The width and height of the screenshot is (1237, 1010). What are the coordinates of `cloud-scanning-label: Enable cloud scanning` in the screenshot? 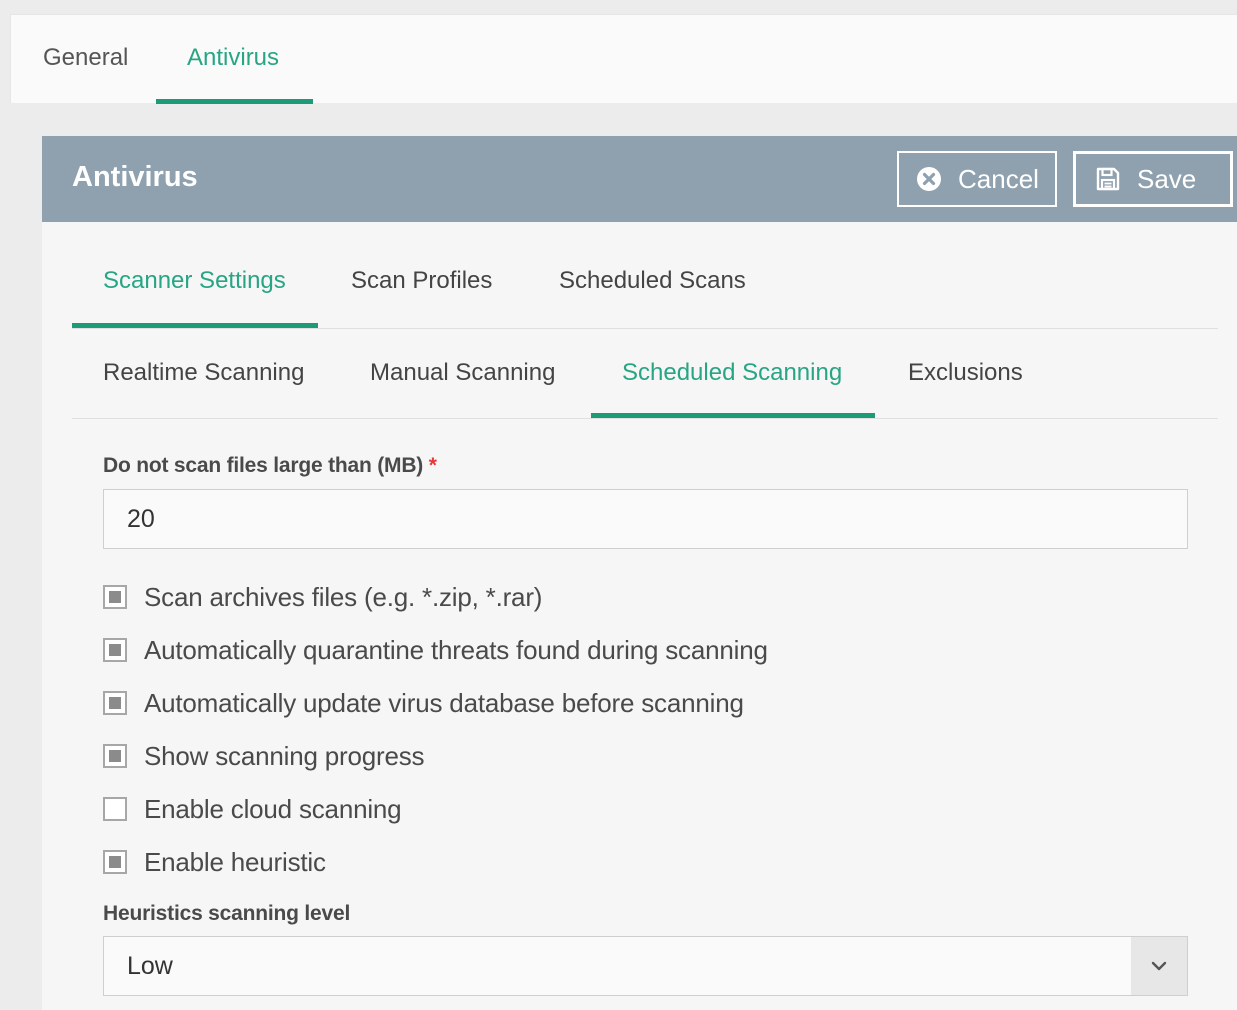 It's located at (273, 808).